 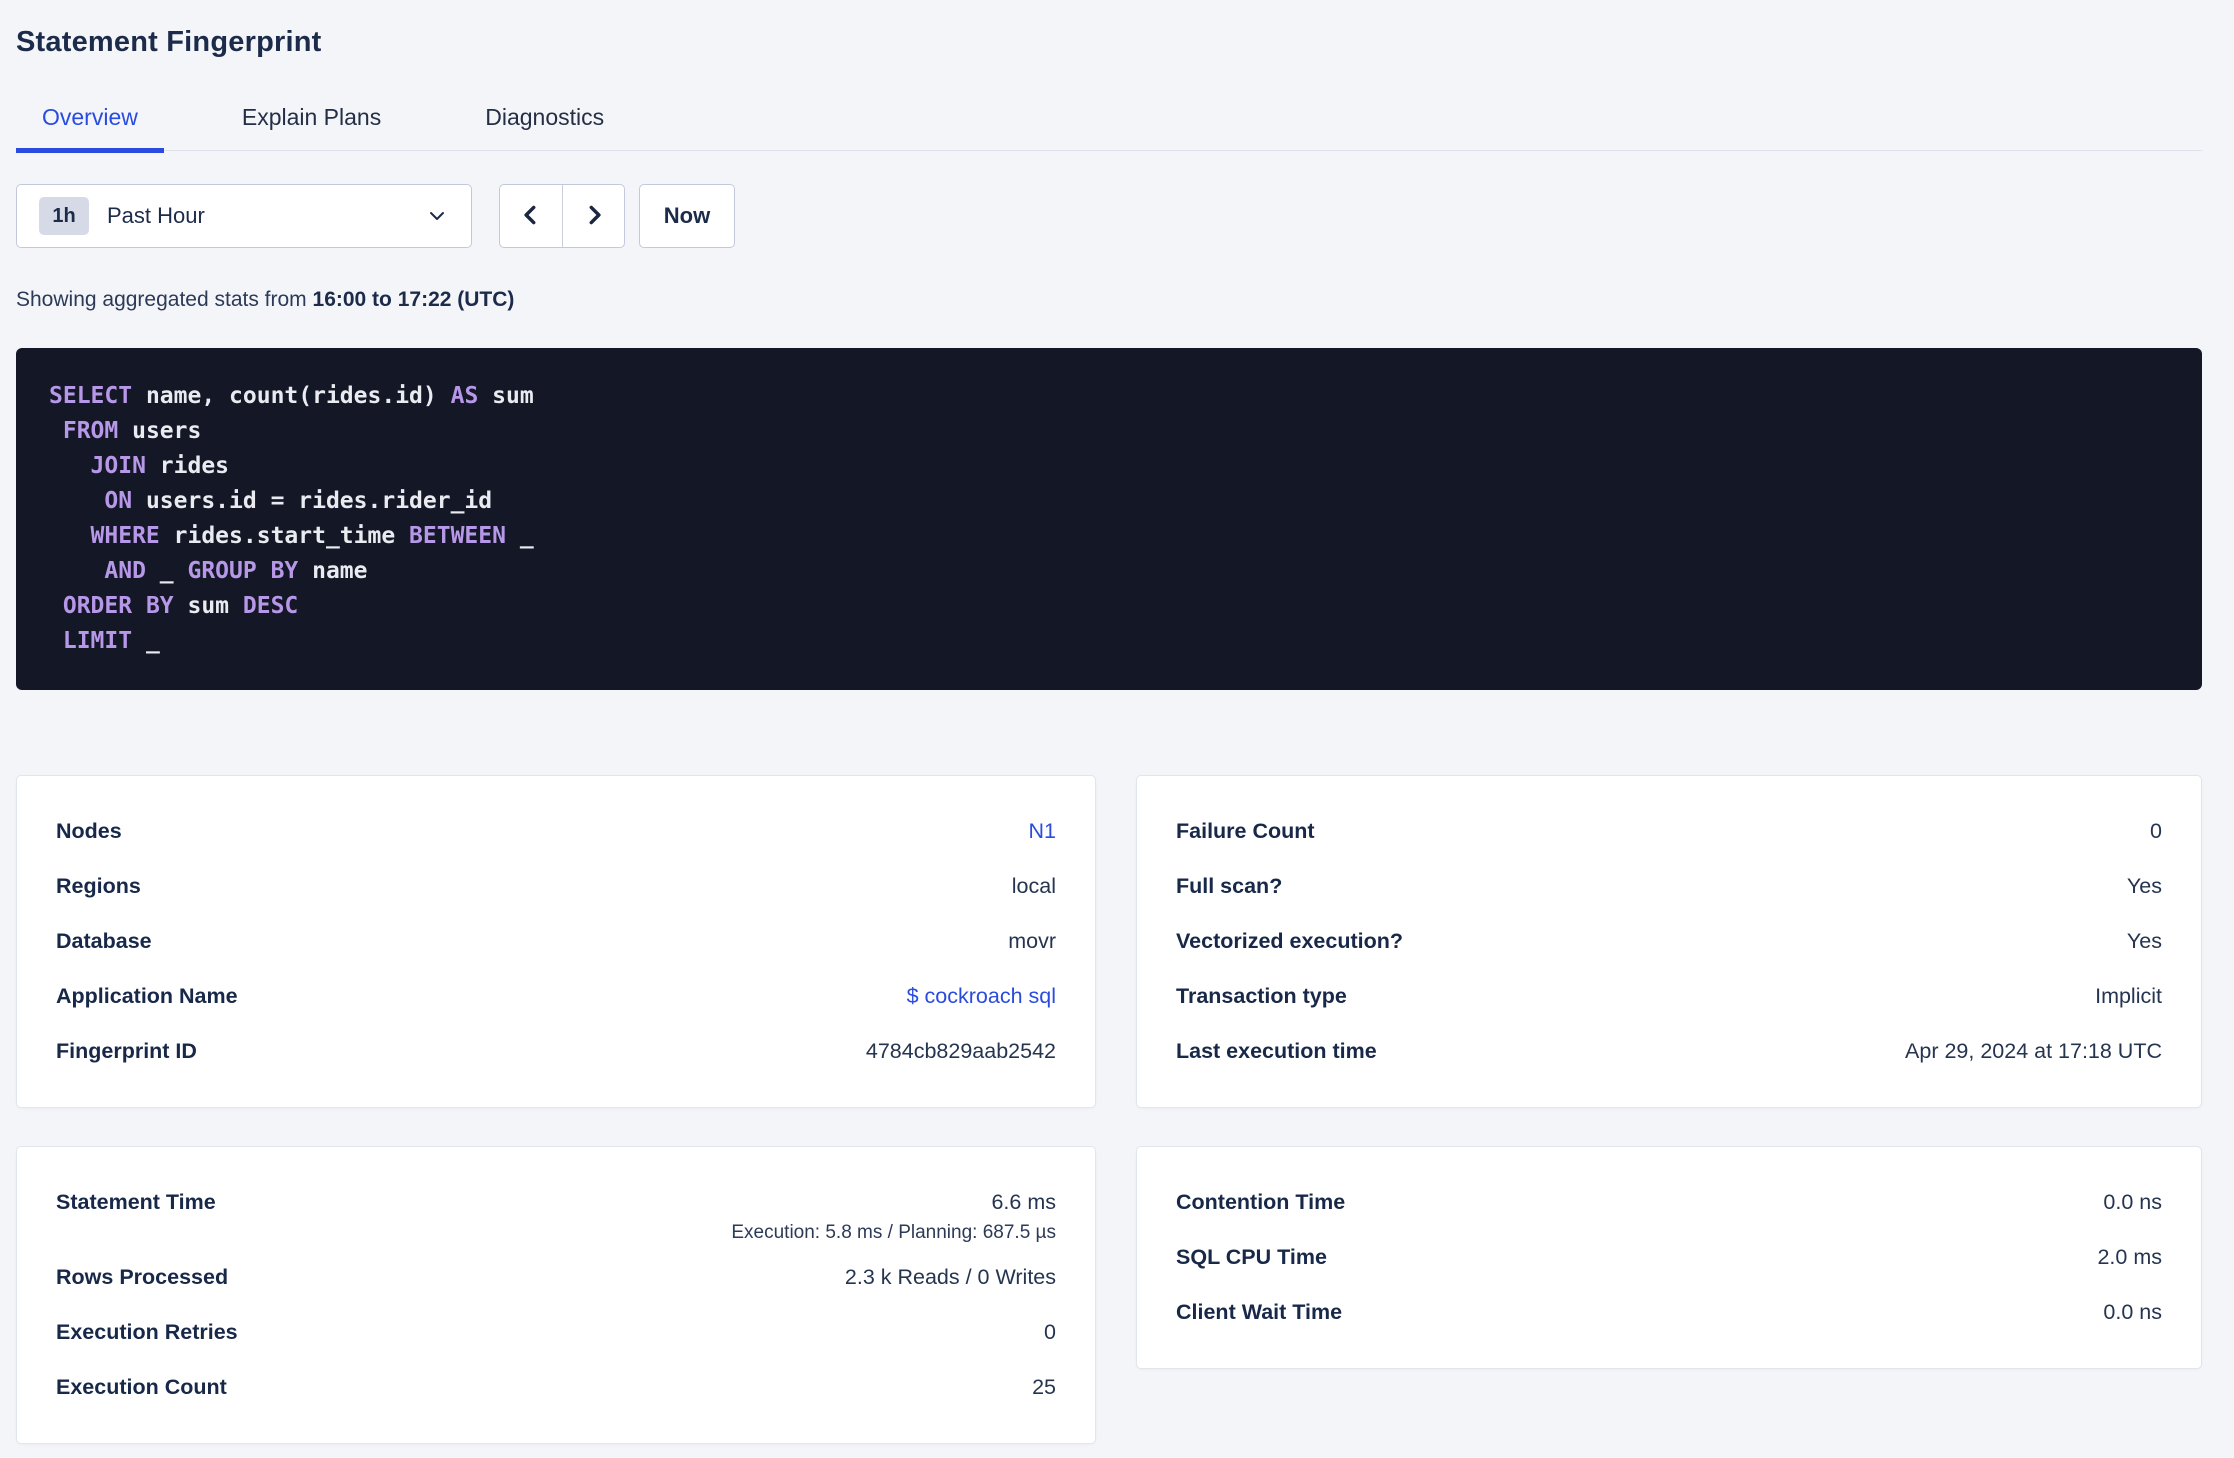 I want to click on time-nav-group, so click(x=562, y=216).